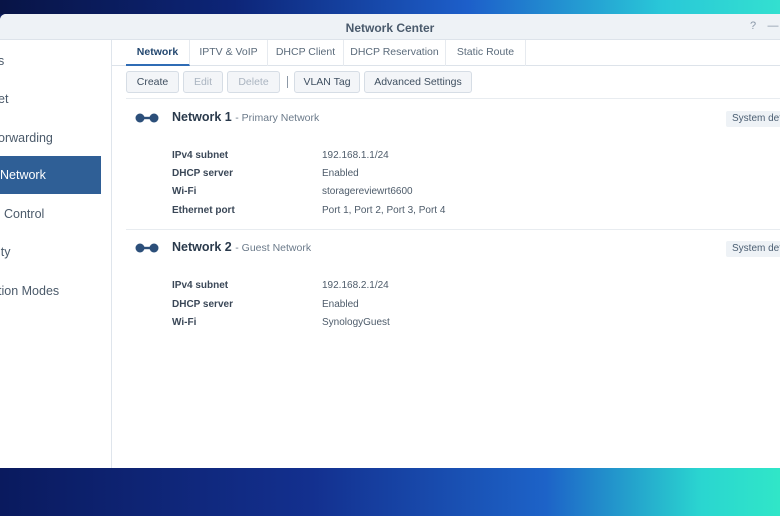  What do you see at coordinates (356, 322) in the screenshot?
I see `field-value: SynologyGuest` at bounding box center [356, 322].